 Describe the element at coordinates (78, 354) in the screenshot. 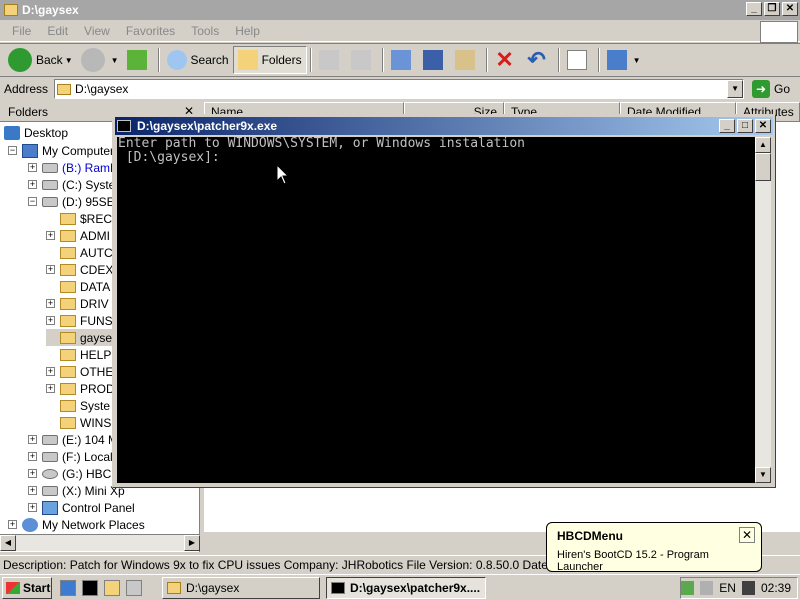

I see `tree-item: HELP` at that location.